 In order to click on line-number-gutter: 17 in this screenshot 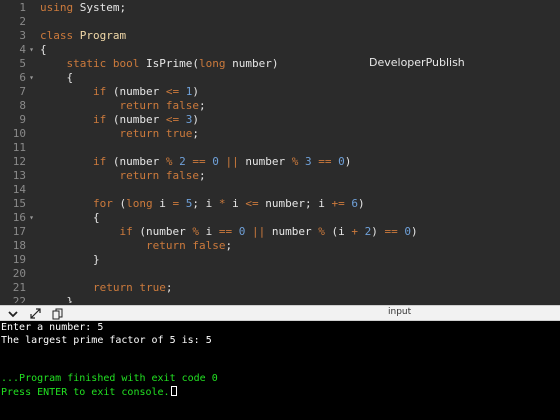, I will do `click(18, 232)`.